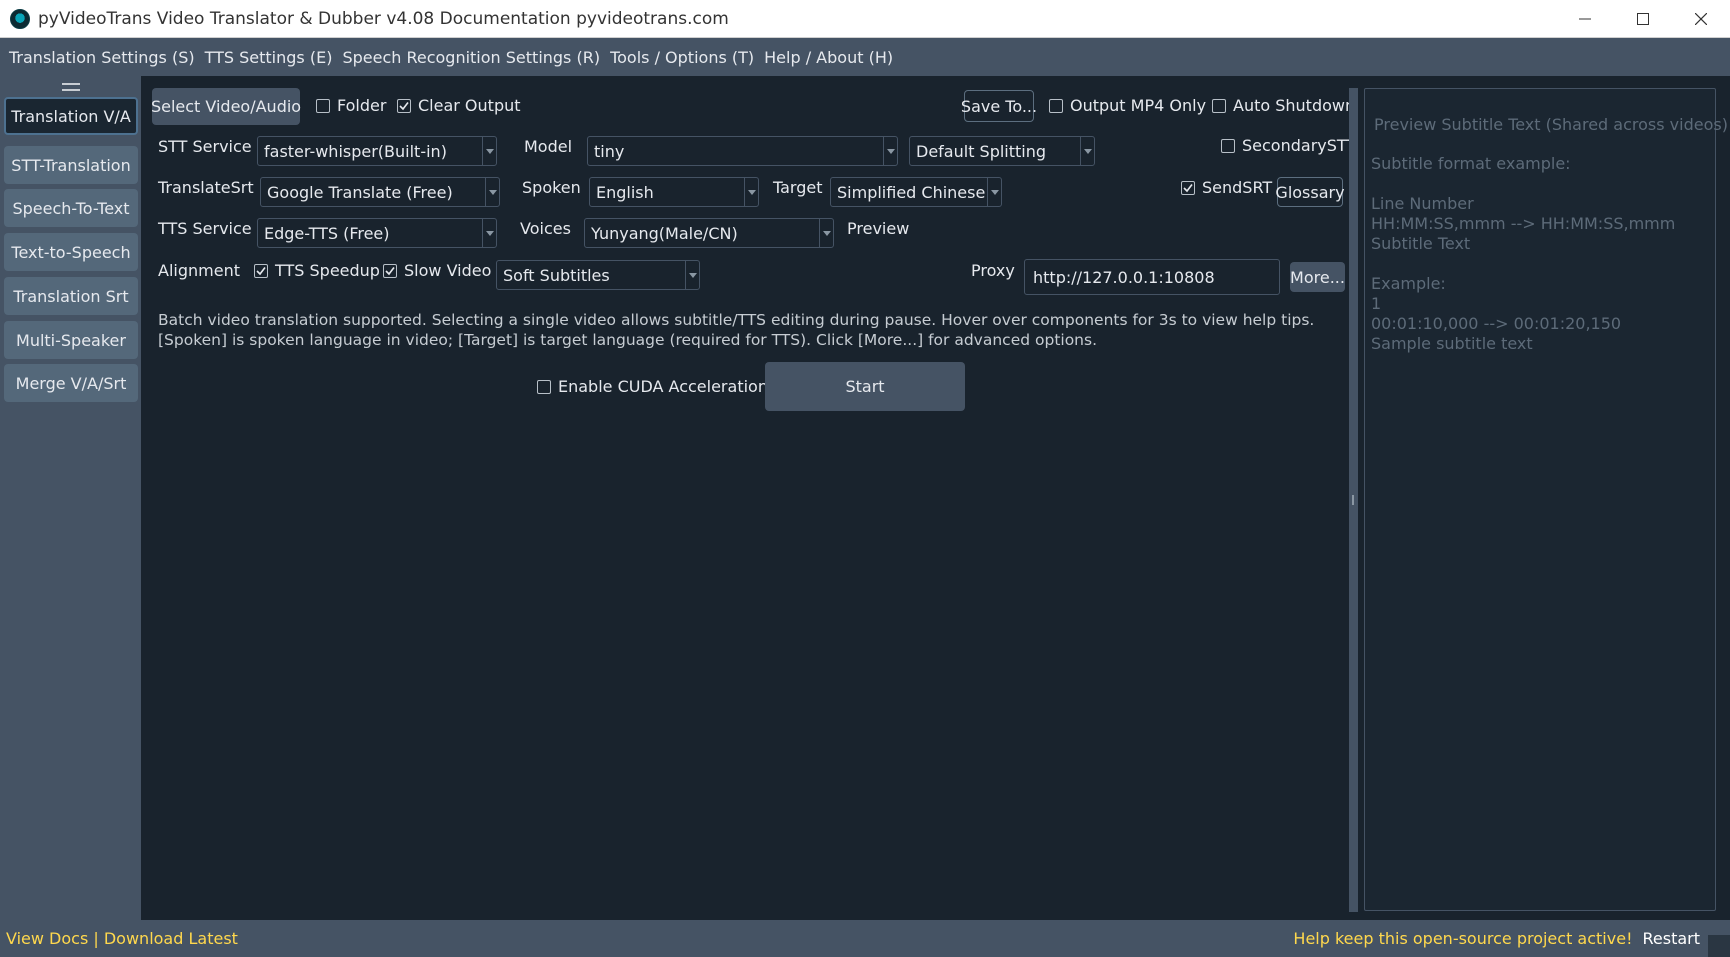 Image resolution: width=1730 pixels, height=957 pixels. Describe the element at coordinates (205, 228) in the screenshot. I see `tts-service-label: TTS Service` at that location.